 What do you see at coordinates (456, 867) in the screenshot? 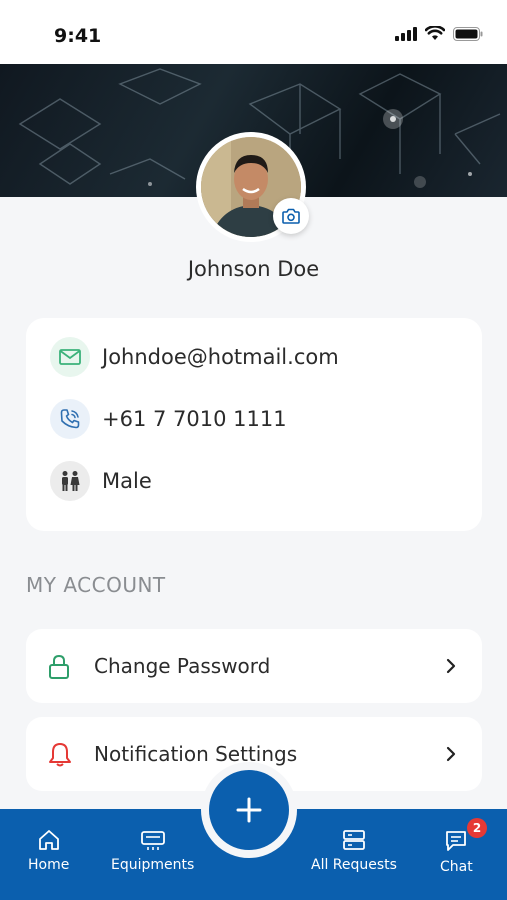
I see `nav-chat-label: Chat` at bounding box center [456, 867].